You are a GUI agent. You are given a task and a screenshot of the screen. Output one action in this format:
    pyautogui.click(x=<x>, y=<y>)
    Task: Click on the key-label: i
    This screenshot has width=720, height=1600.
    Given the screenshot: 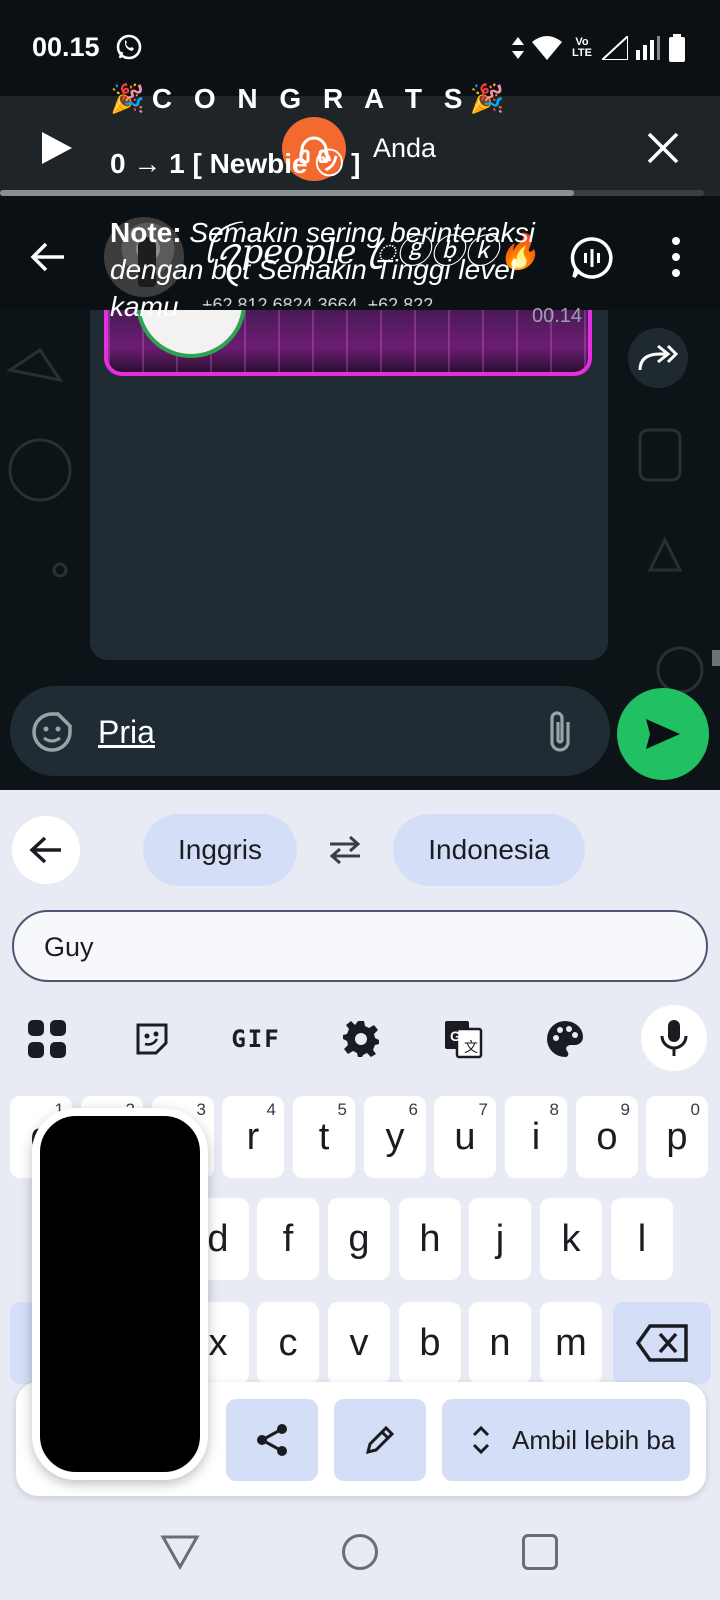 What is the action you would take?
    pyautogui.click(x=536, y=1136)
    